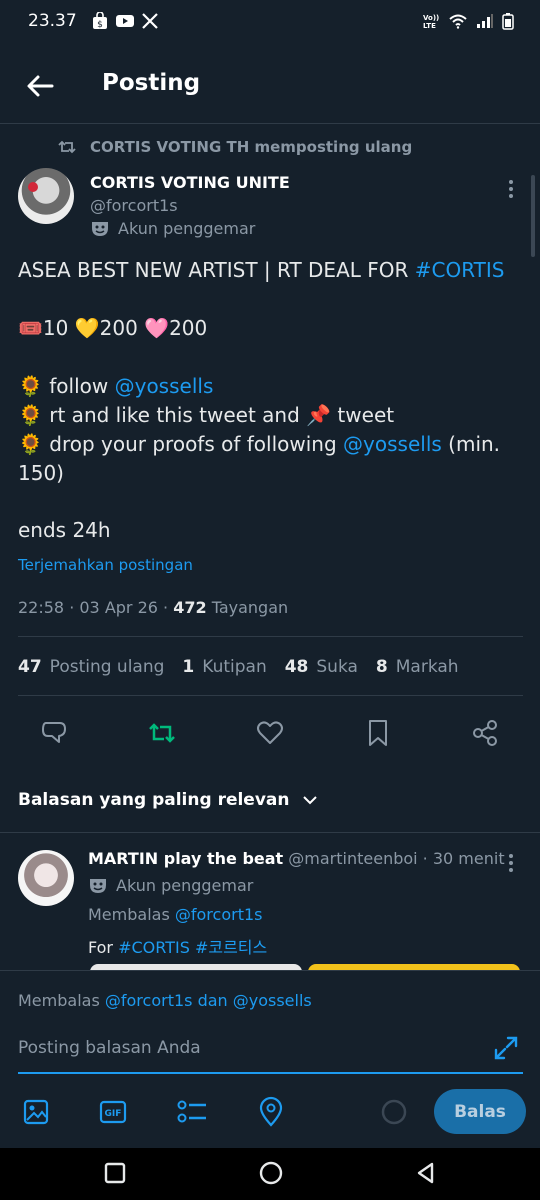 This screenshot has width=540, height=1200. I want to click on system-nav-bar, so click(270, 1174).